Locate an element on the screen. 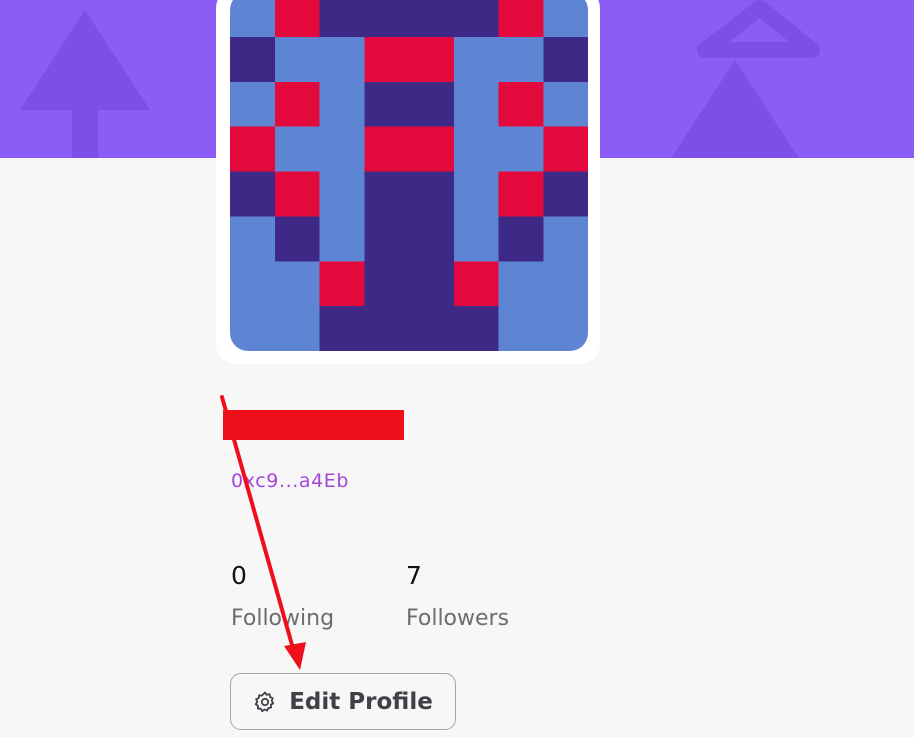  wallet-address: 0xc9...a4Eb is located at coordinates (290, 481).